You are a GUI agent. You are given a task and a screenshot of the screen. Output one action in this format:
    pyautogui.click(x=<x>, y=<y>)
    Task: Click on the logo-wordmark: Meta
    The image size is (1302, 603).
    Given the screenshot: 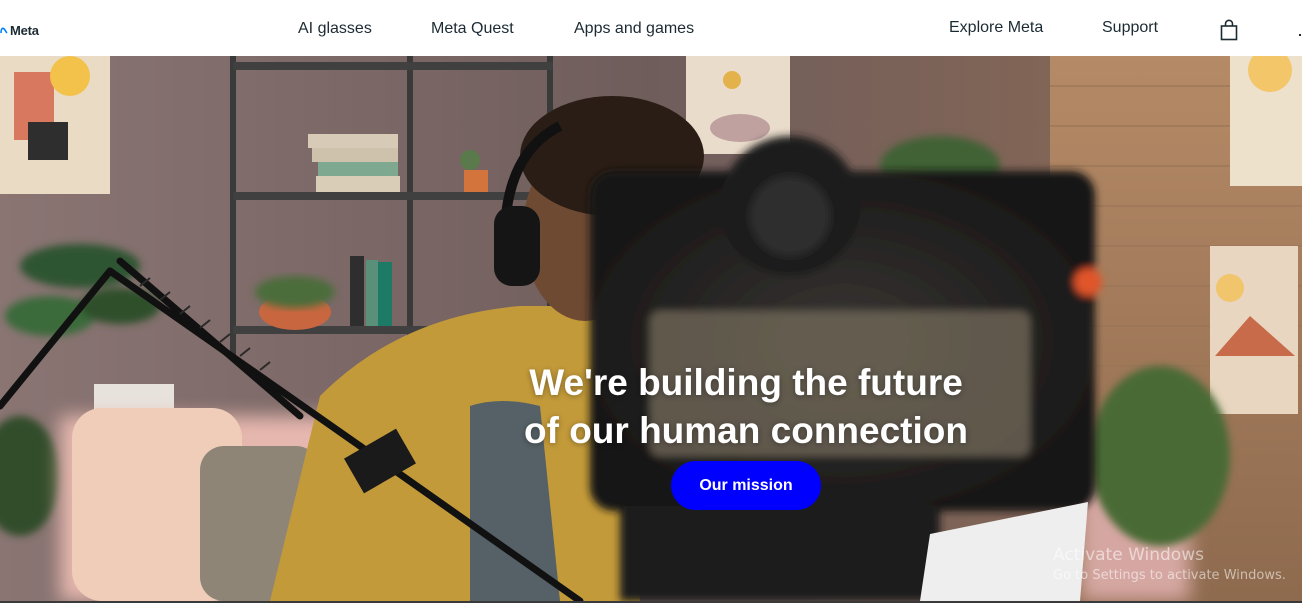 What is the action you would take?
    pyautogui.click(x=24, y=30)
    